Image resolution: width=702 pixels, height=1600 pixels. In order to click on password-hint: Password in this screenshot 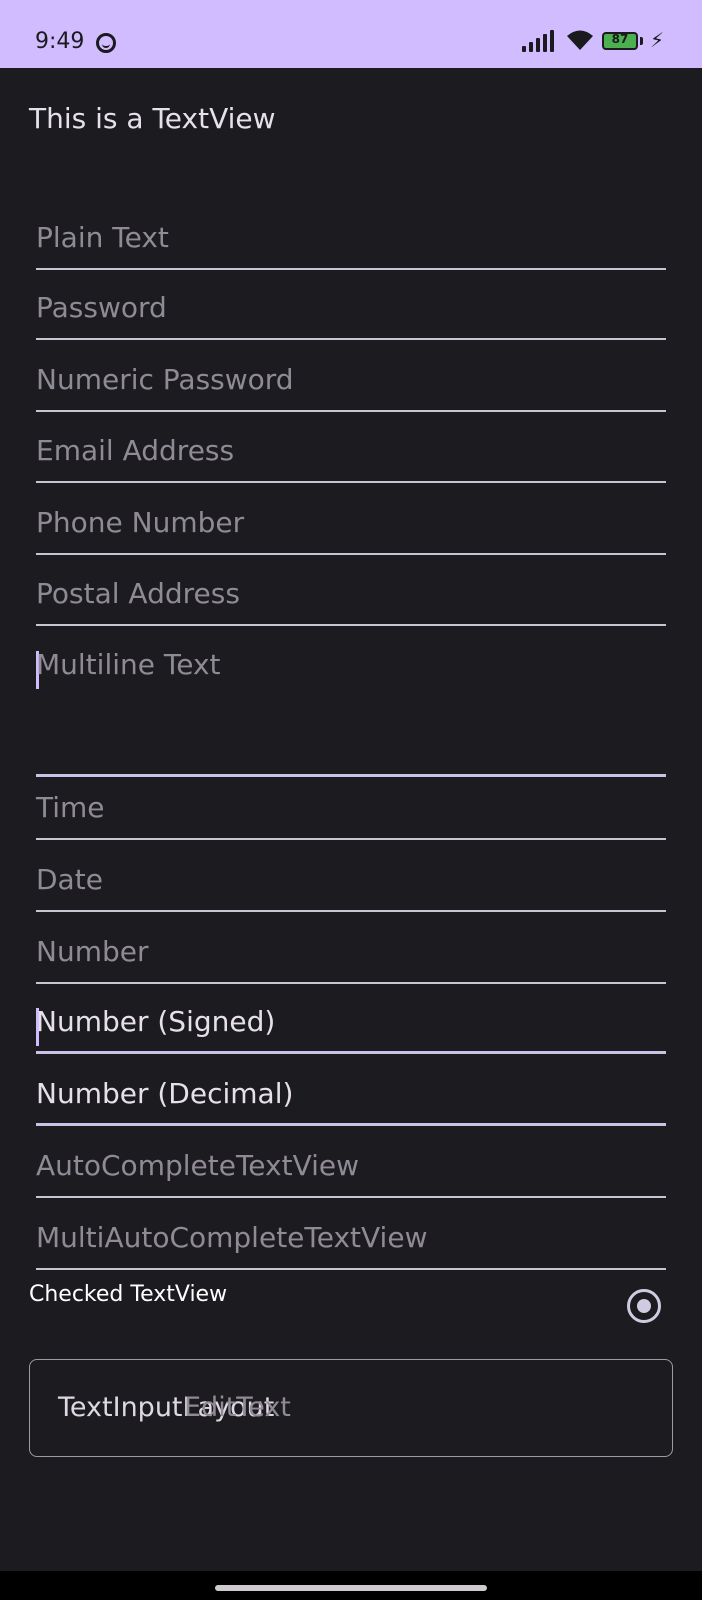, I will do `click(101, 307)`.